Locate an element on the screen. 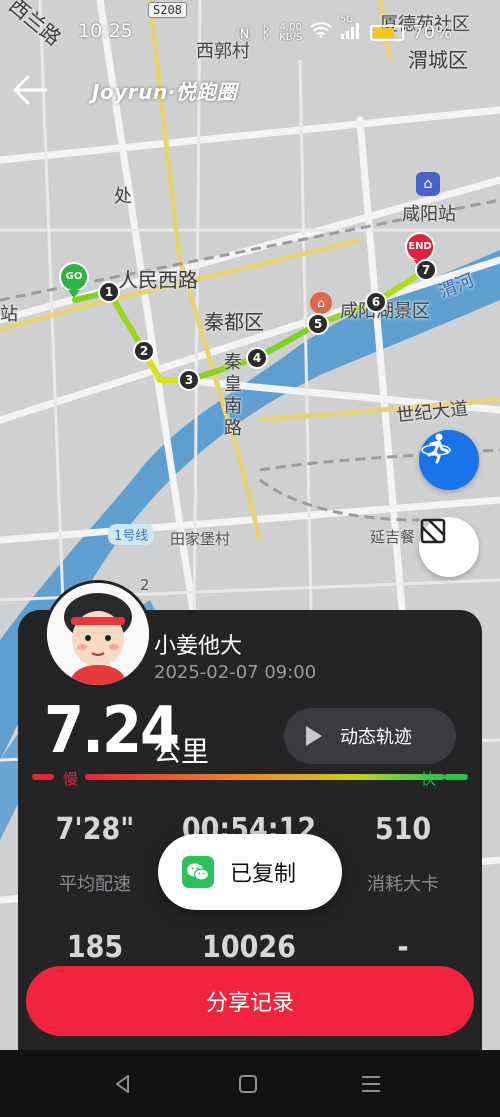 The height and width of the screenshot is (1117, 500). system-nav-bar is located at coordinates (250, 1083).